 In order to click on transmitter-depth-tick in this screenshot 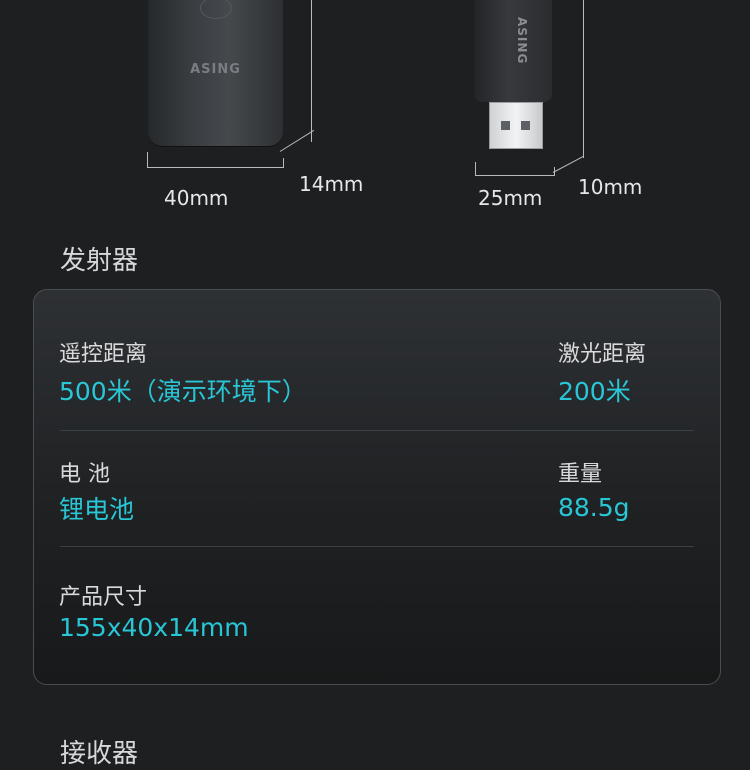, I will do `click(311, 71)`.